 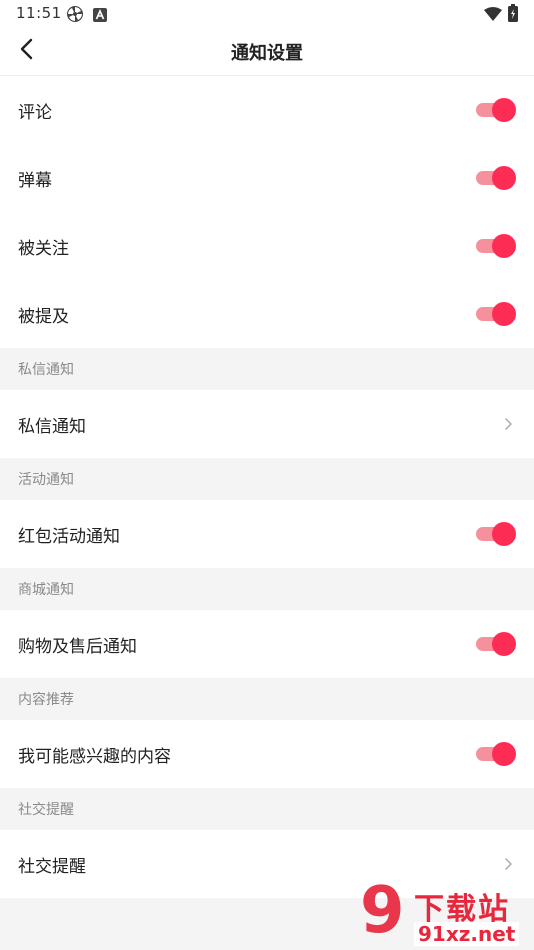 I want to click on interest-toggle, so click(x=496, y=754).